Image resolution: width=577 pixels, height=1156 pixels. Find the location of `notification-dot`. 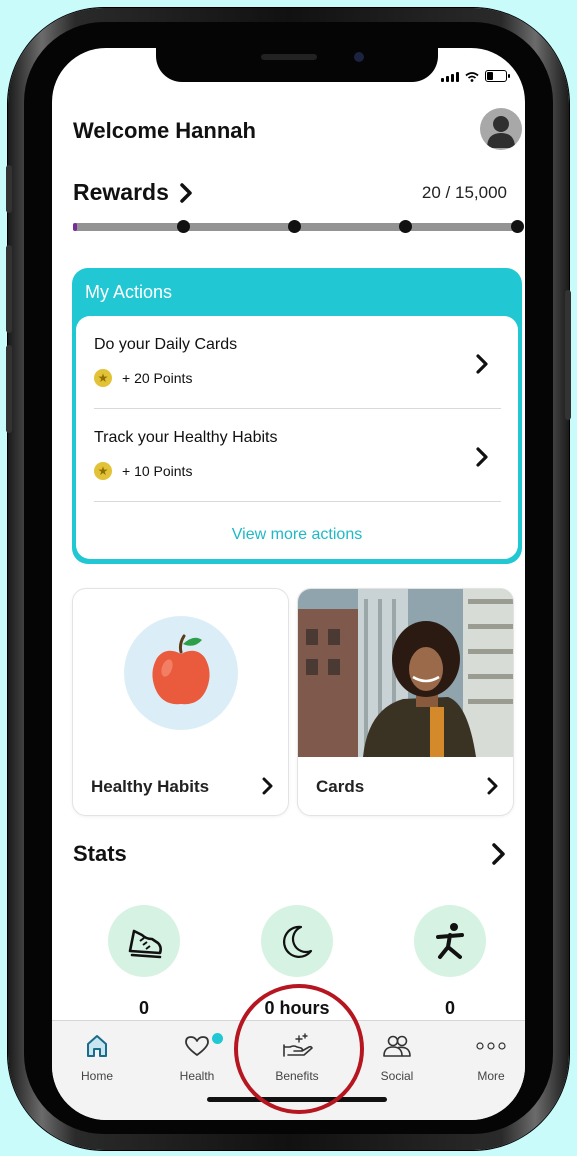

notification-dot is located at coordinates (217, 1038).